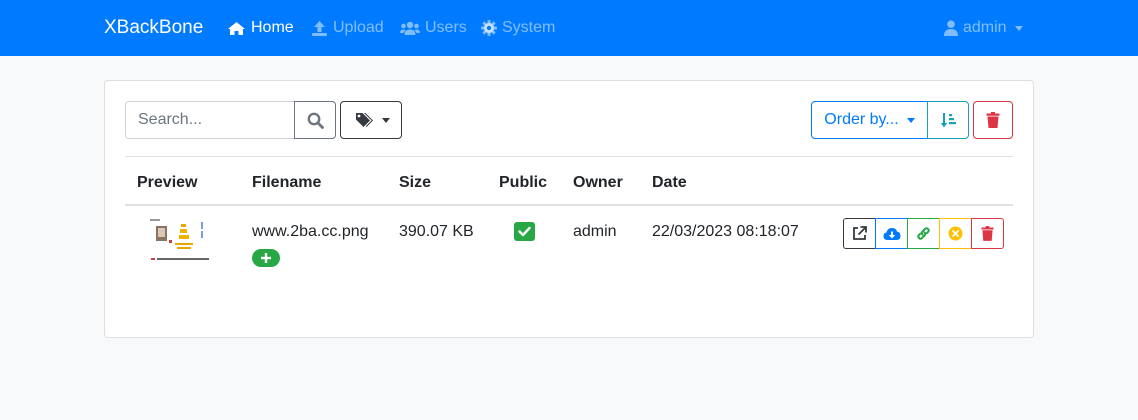 This screenshot has width=1138, height=420. What do you see at coordinates (595, 231) in the screenshot?
I see `file-owner: admin` at bounding box center [595, 231].